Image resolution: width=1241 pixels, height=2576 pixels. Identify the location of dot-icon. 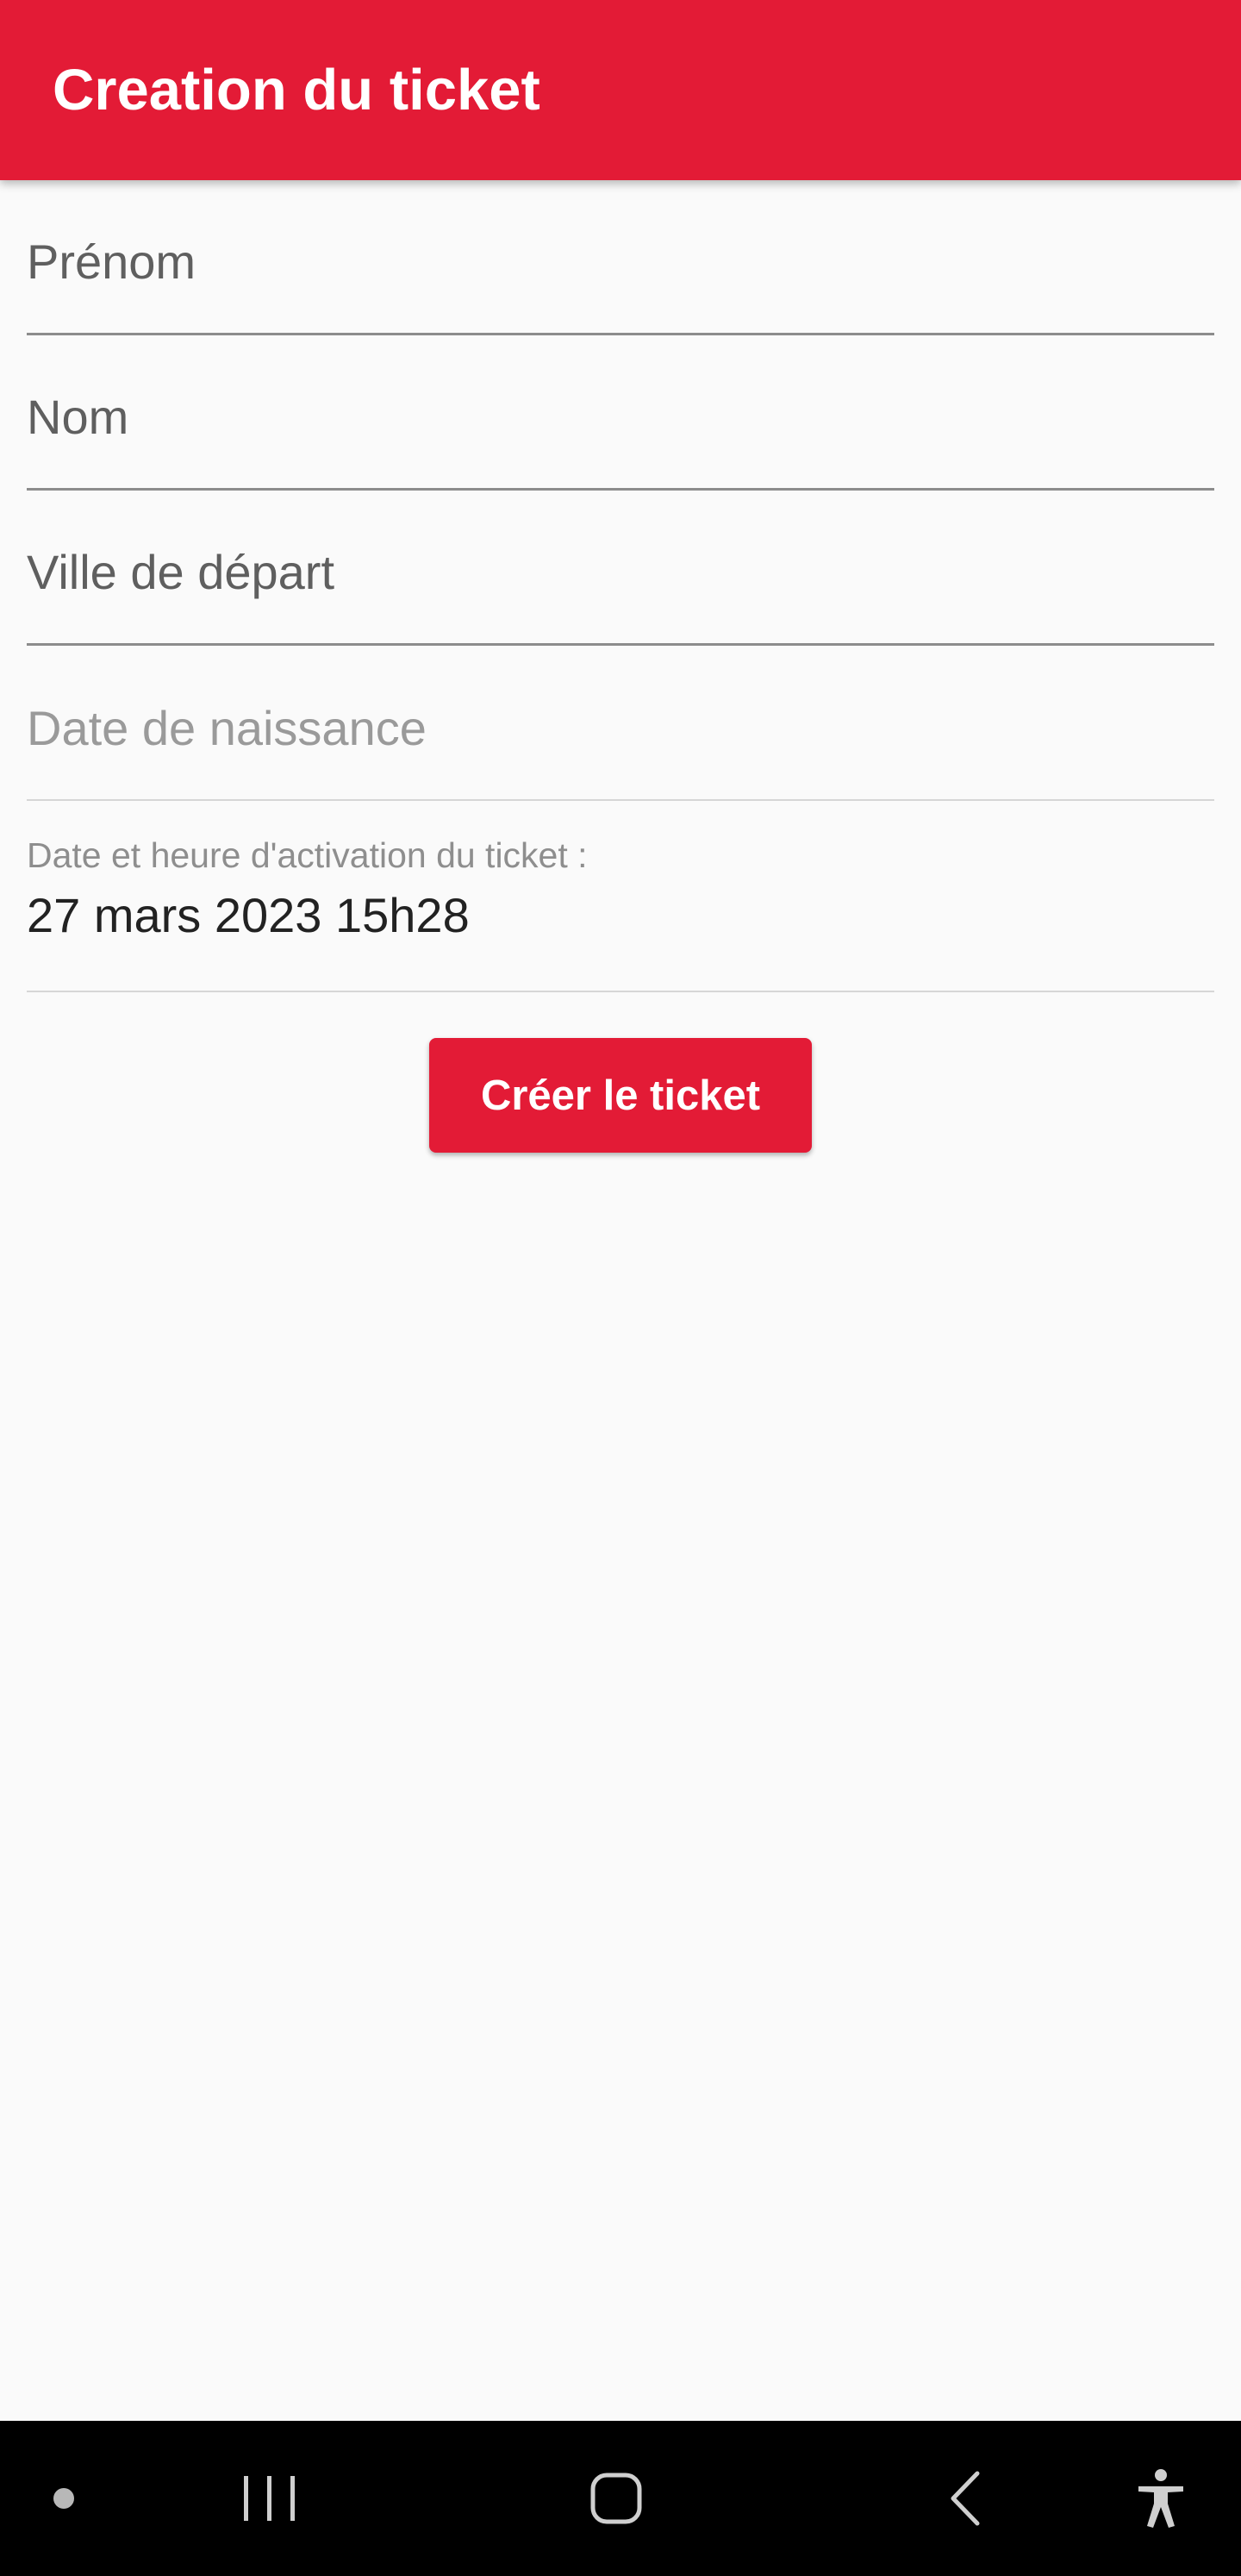
(64, 2498).